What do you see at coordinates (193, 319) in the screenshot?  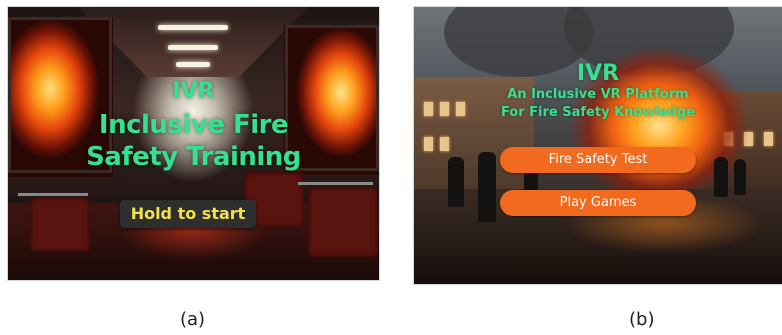 I see `figure-caption-a: (a)` at bounding box center [193, 319].